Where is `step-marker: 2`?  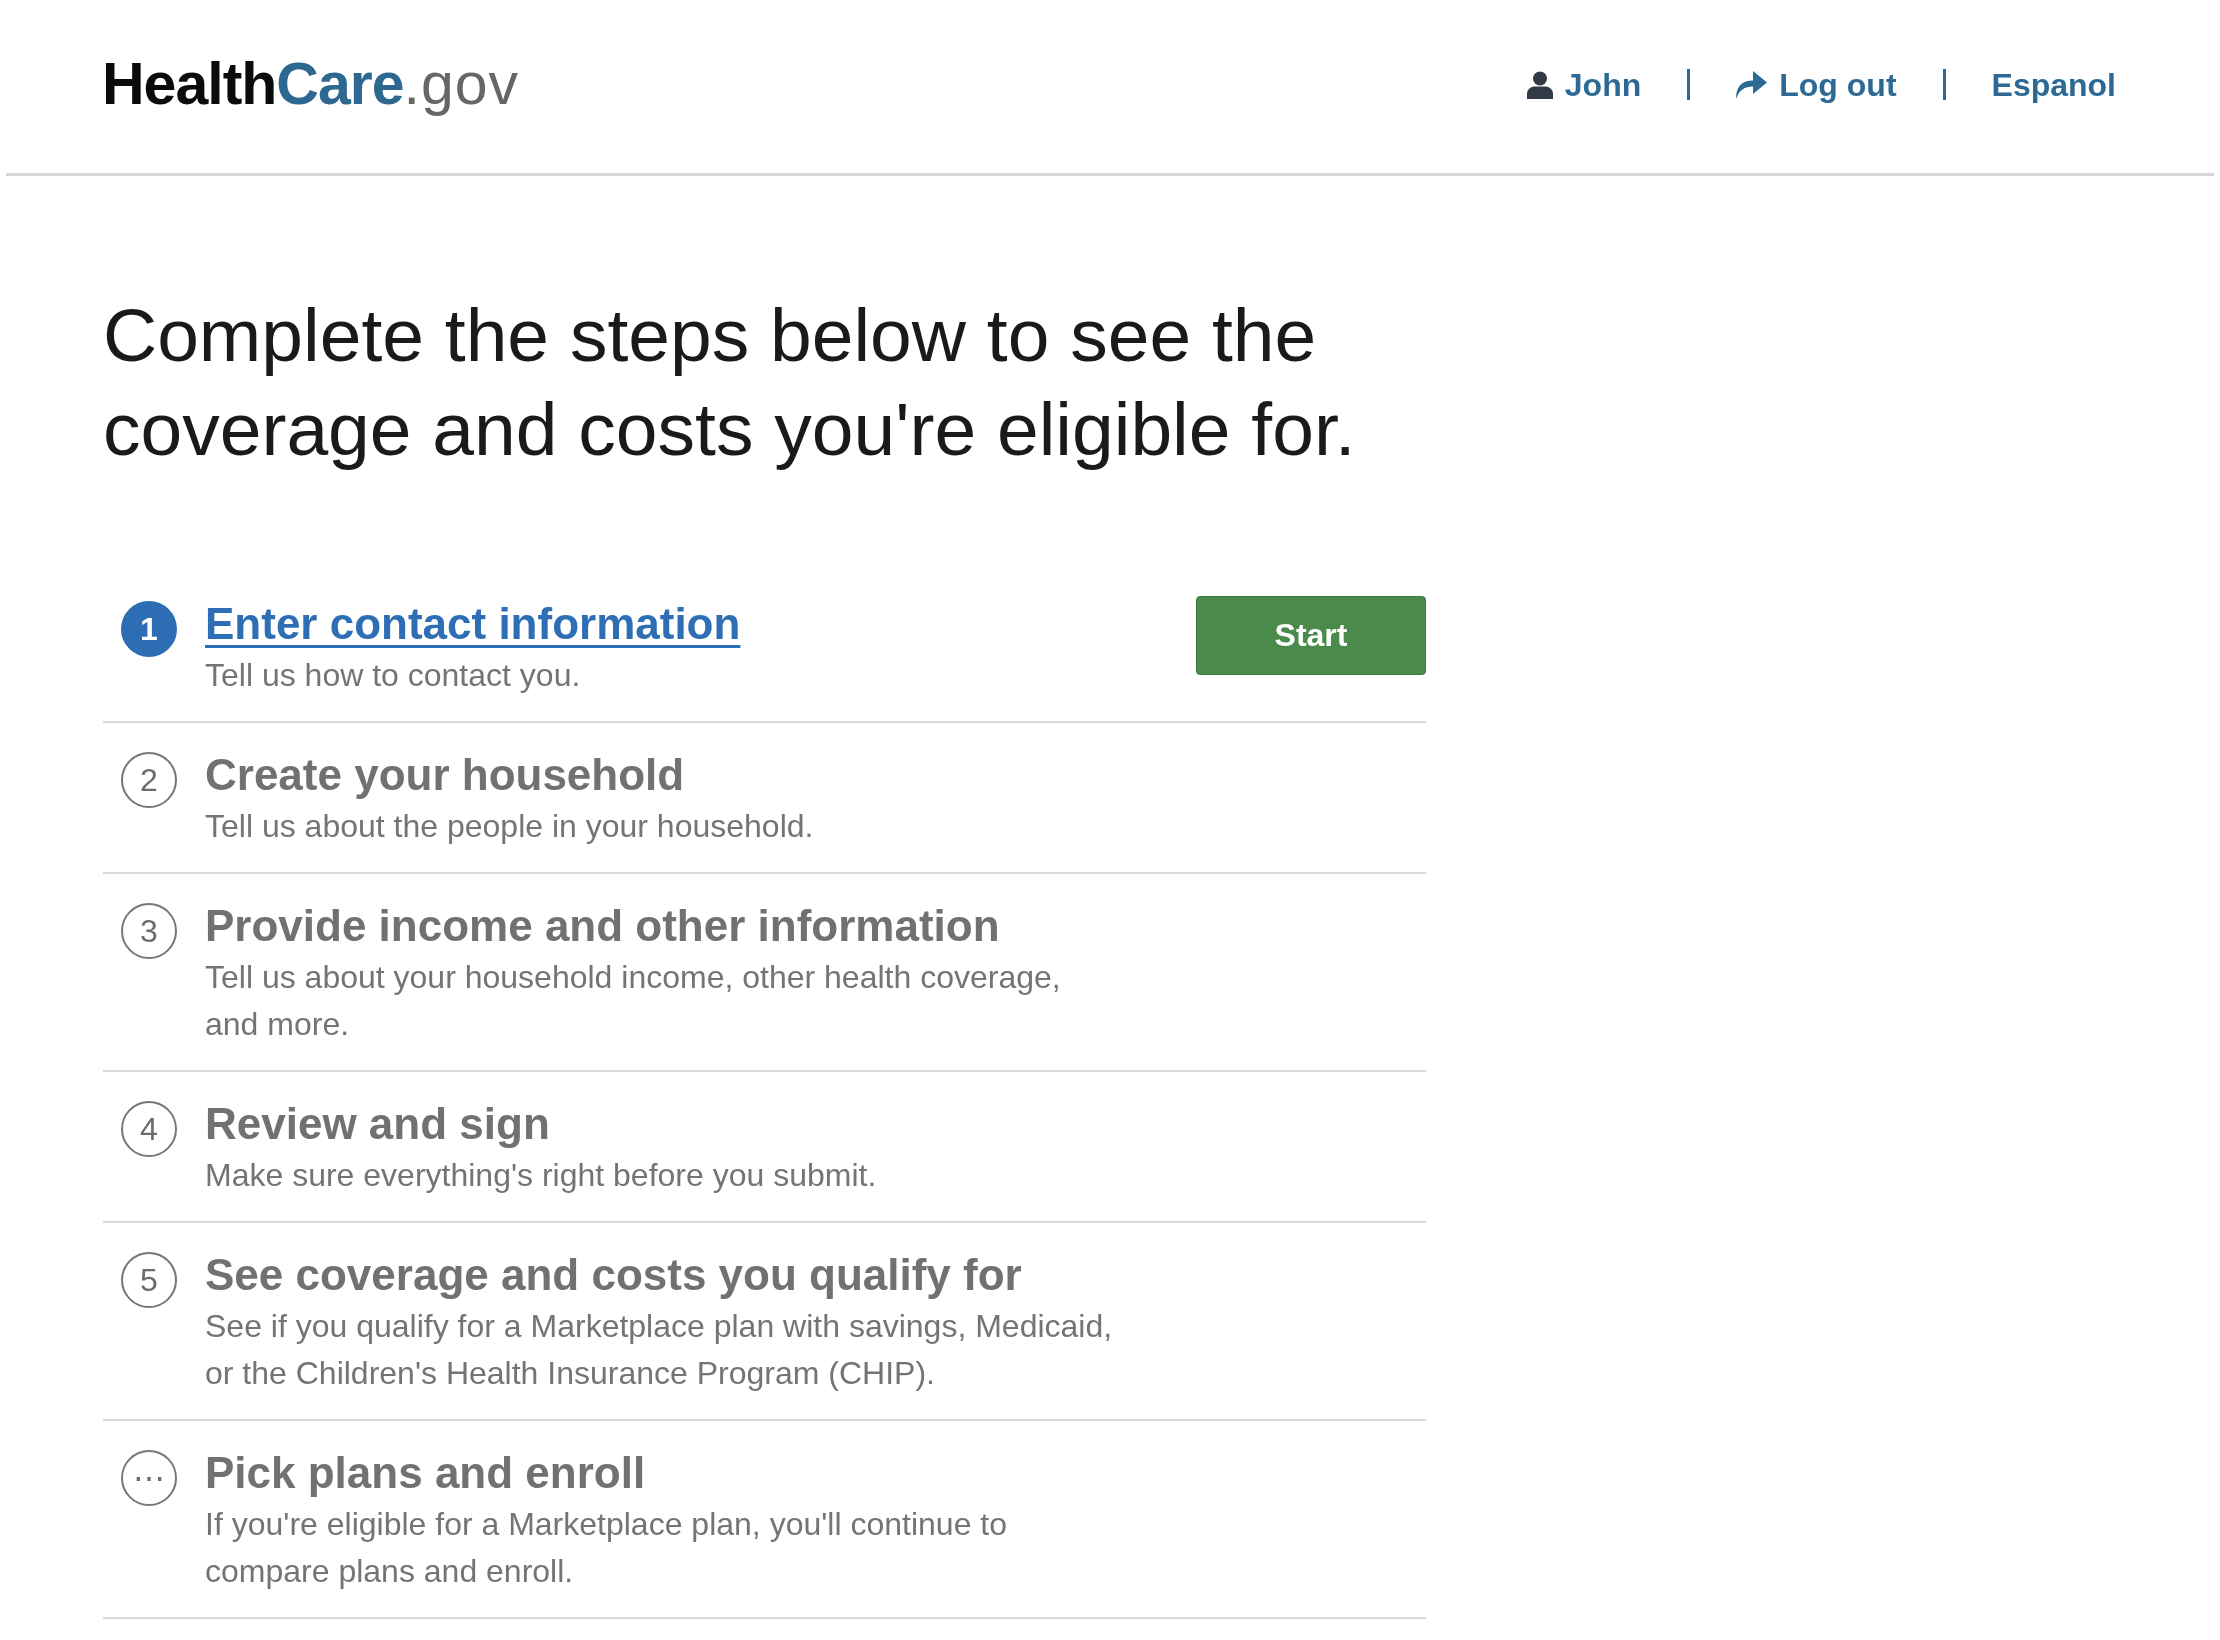
step-marker: 2 is located at coordinates (149, 780).